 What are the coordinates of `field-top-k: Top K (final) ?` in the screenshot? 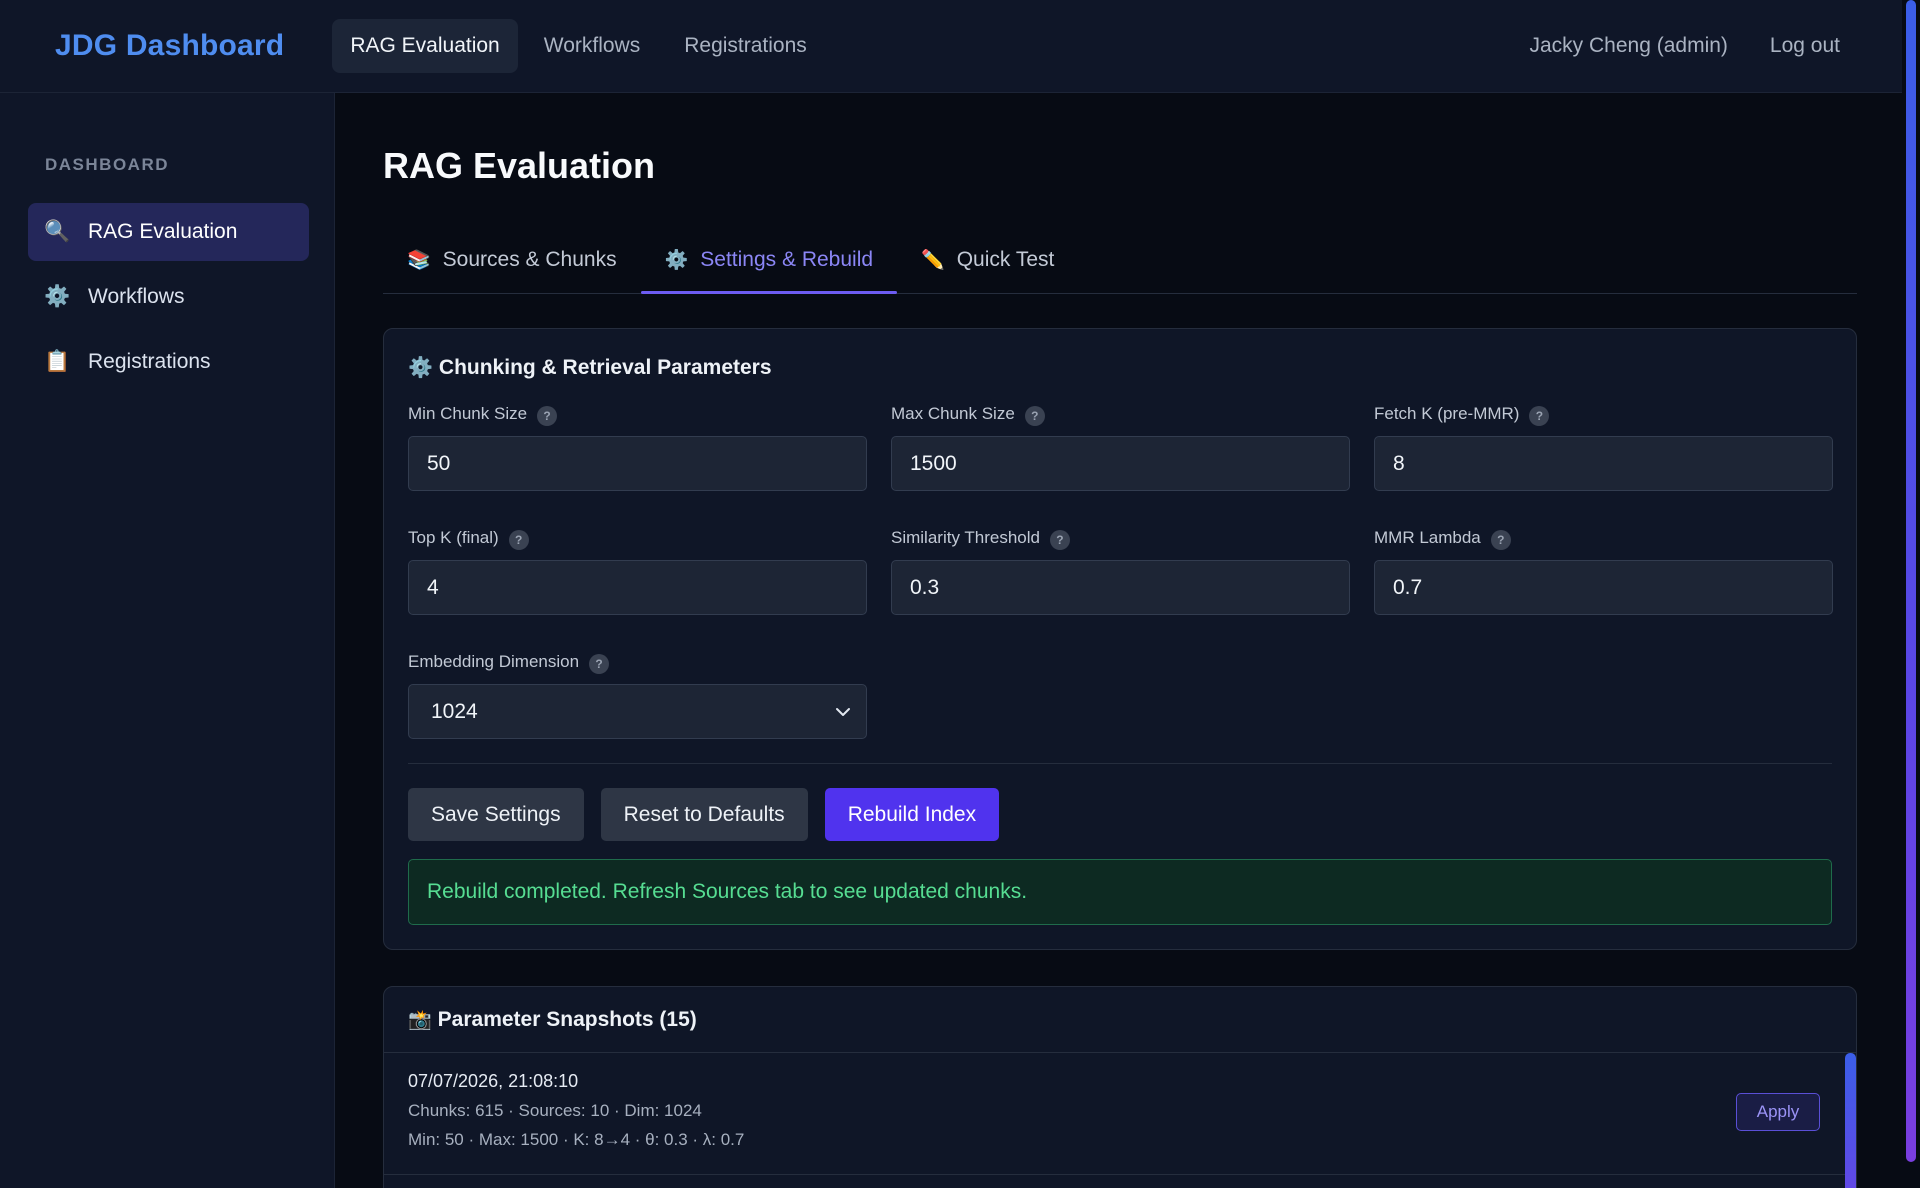 It's located at (637, 569).